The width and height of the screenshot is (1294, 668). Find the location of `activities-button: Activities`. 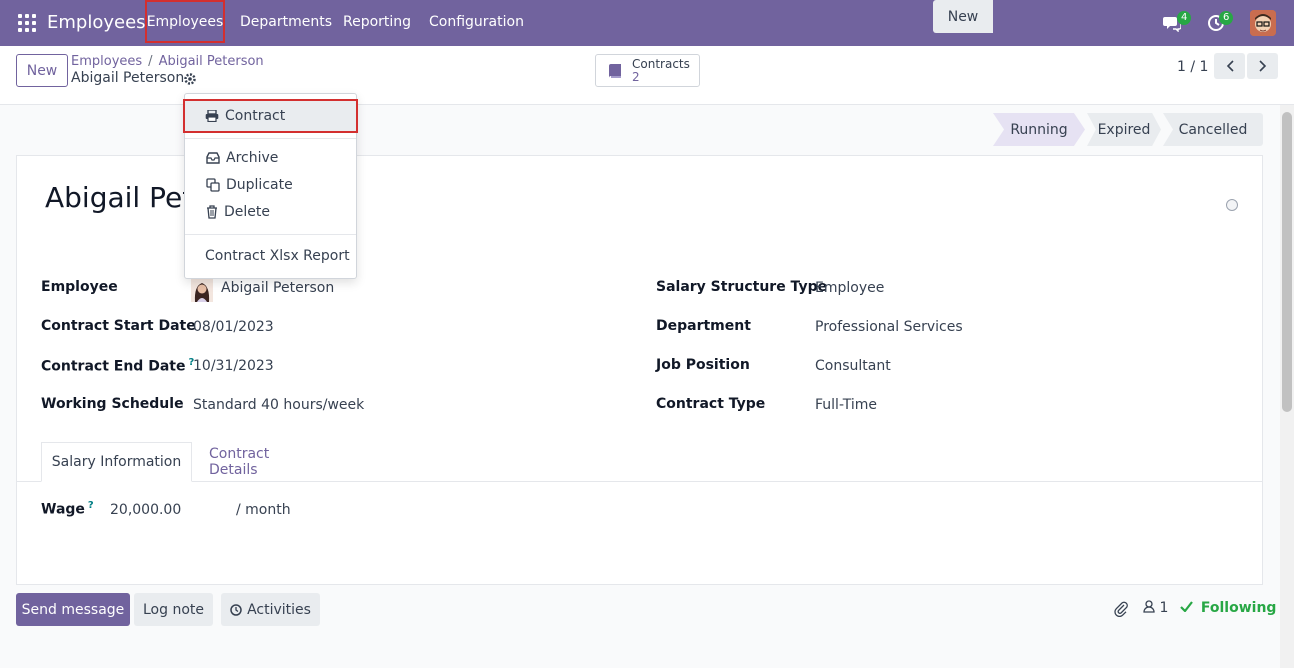

activities-button: Activities is located at coordinates (270, 609).